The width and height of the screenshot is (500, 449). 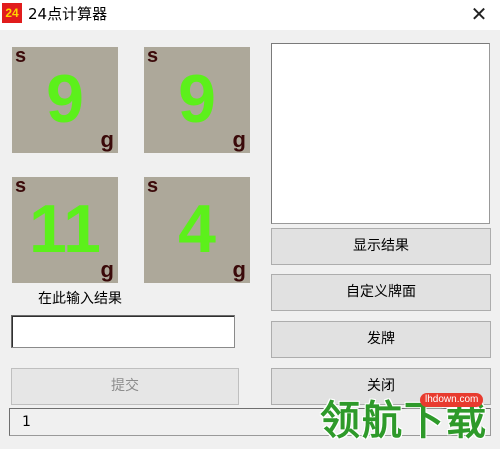 I want to click on card-2-value: 9, so click(x=197, y=99).